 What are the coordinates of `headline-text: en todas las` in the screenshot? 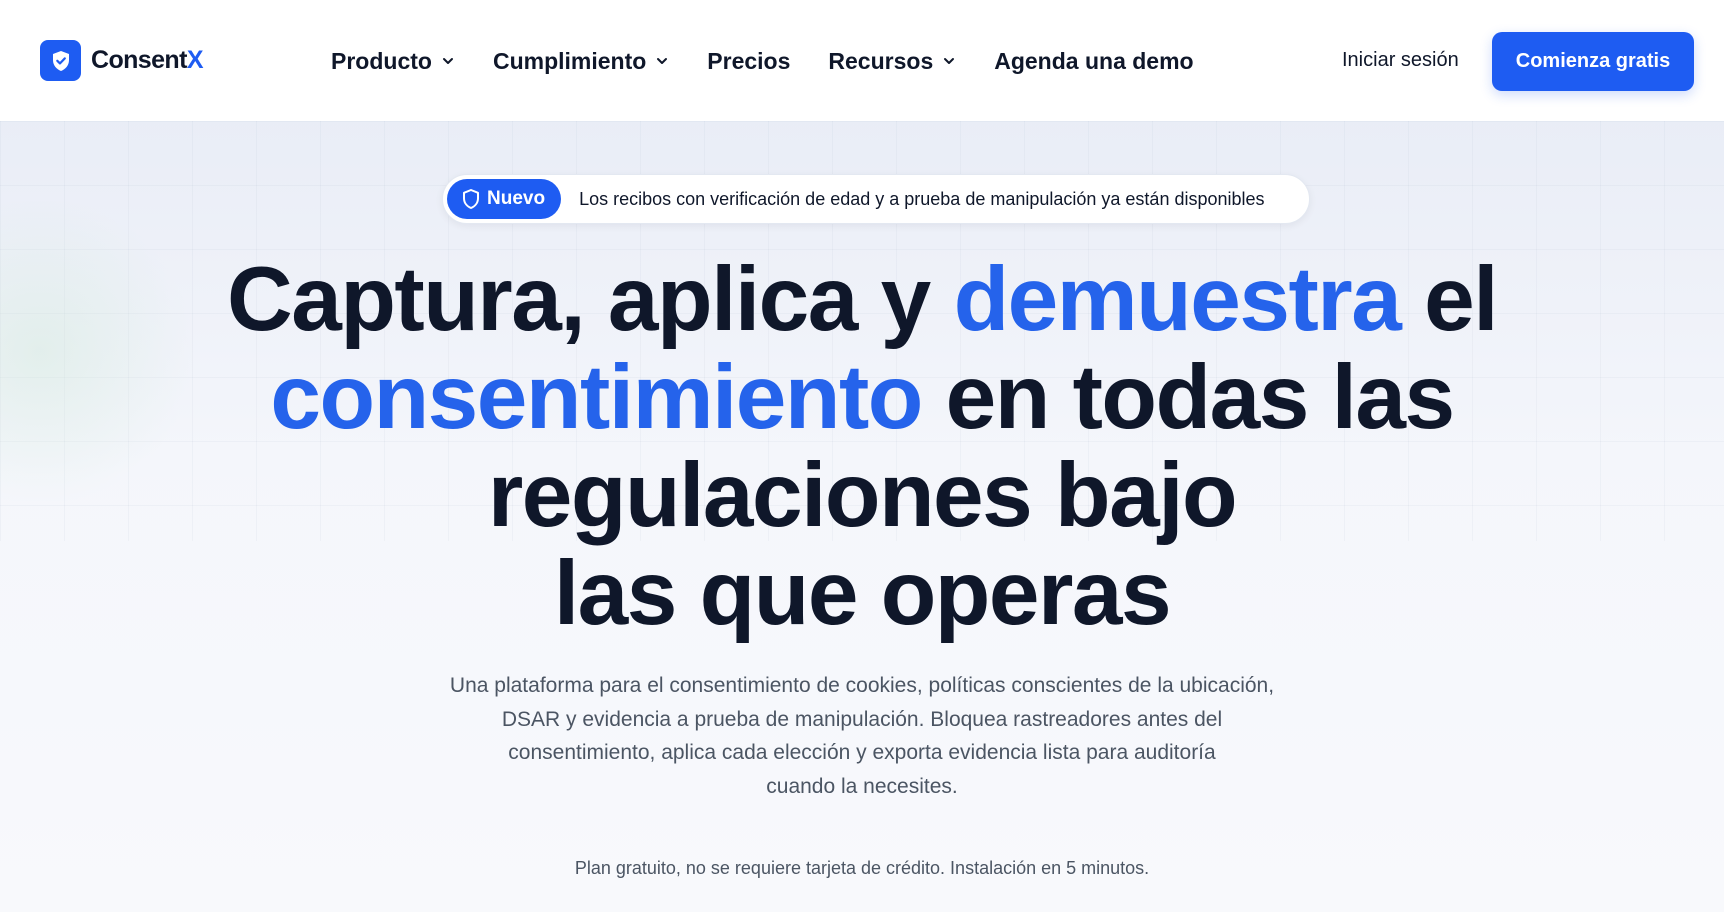 It's located at (1188, 397).